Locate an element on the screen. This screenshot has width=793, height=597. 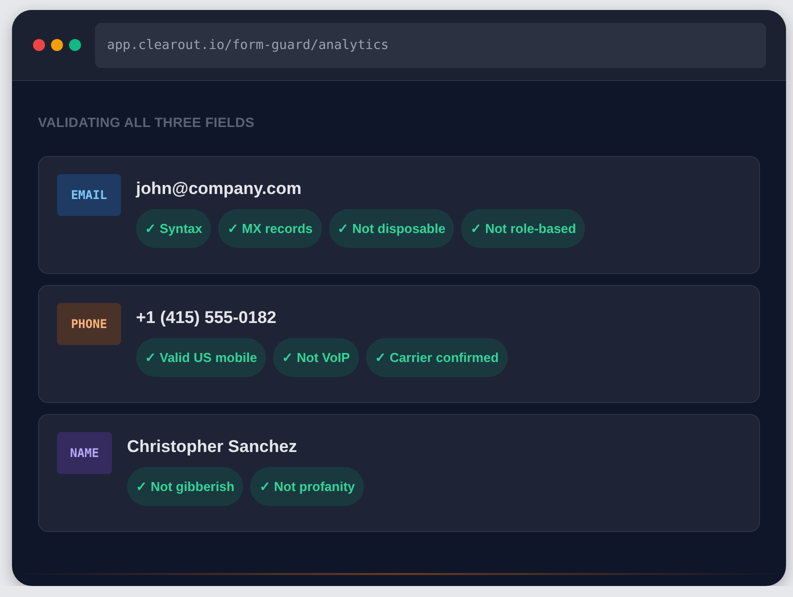
field-type-badge: PHONE is located at coordinates (89, 324).